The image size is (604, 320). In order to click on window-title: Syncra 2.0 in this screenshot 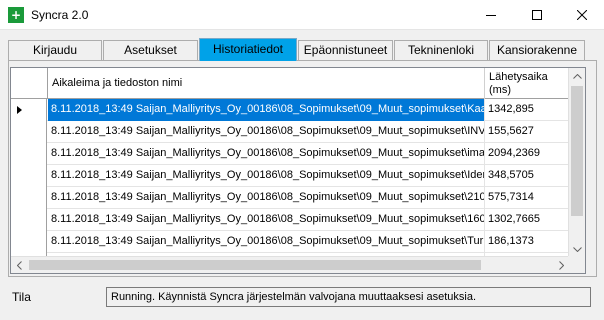, I will do `click(60, 15)`.